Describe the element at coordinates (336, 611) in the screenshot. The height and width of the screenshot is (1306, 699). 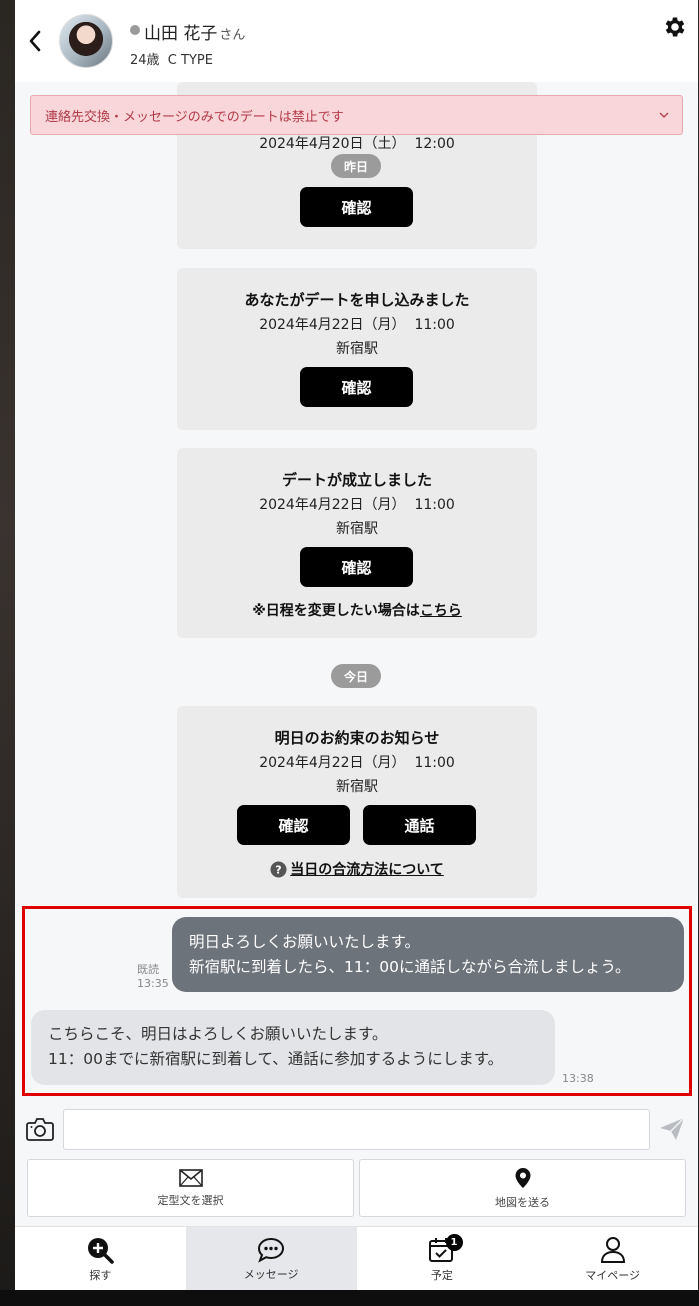
I see `reschedule-note-text: ※日程を変更したい場合は` at that location.